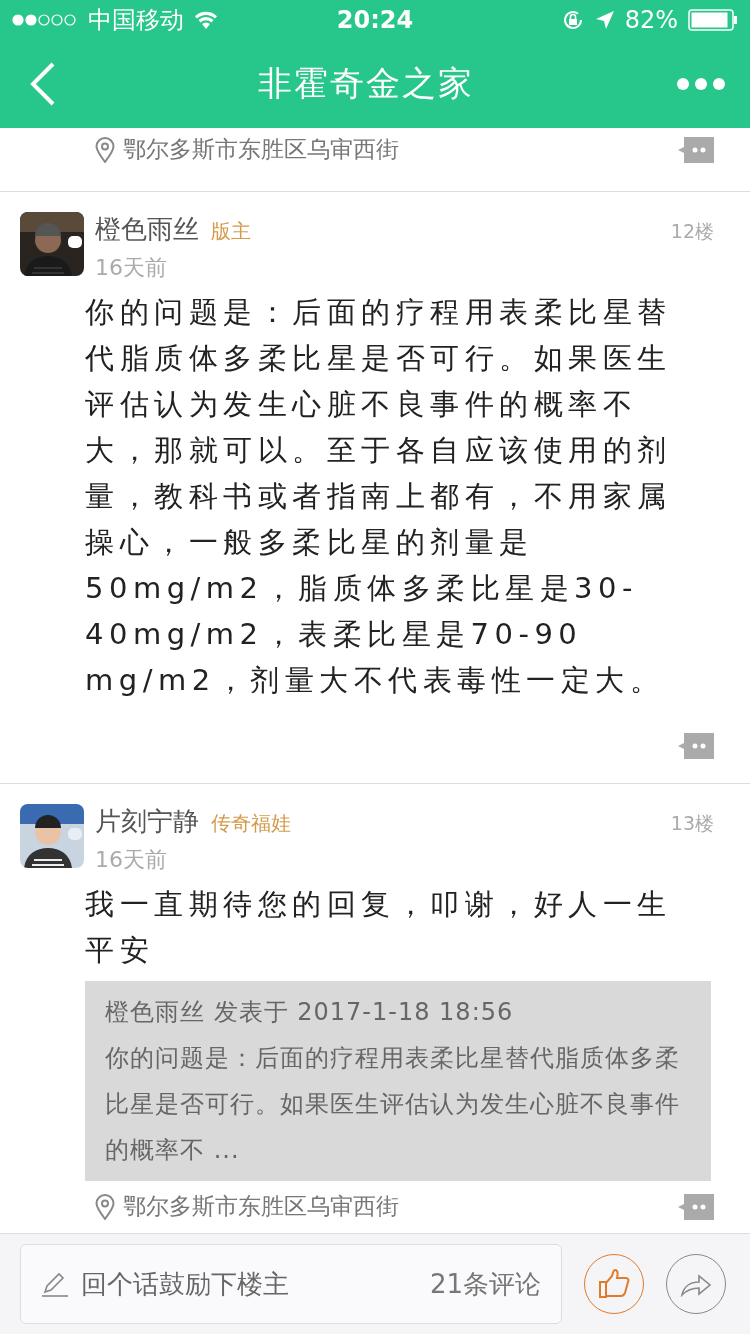 Image resolution: width=750 pixels, height=1334 pixels. Describe the element at coordinates (43, 84) in the screenshot. I see `back-icon` at that location.